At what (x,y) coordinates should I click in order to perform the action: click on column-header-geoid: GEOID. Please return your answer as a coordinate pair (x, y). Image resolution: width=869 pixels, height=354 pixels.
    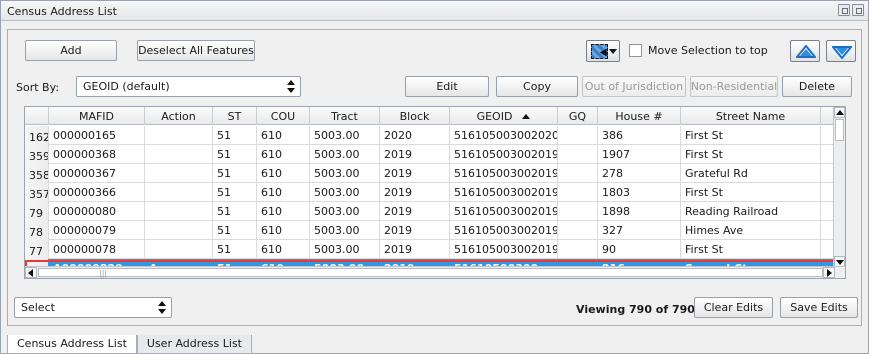
    Looking at the image, I should click on (504, 116).